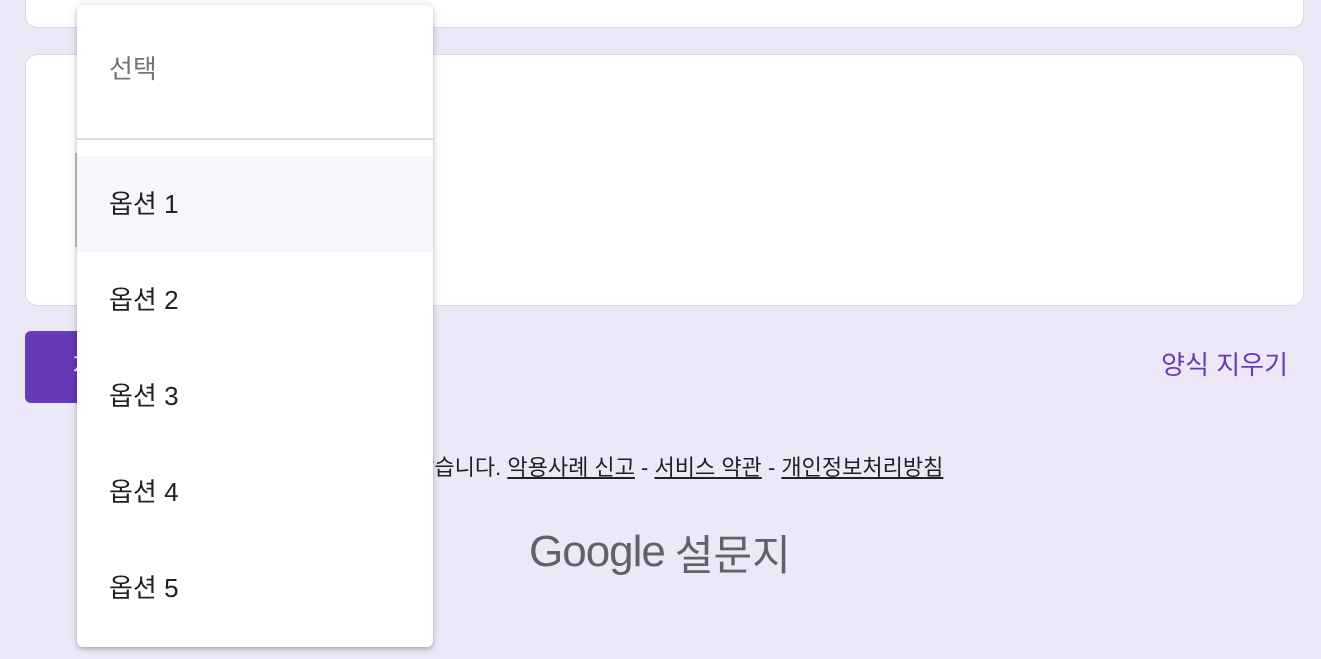 The width and height of the screenshot is (1321, 659). I want to click on dropdown-divider, so click(255, 139).